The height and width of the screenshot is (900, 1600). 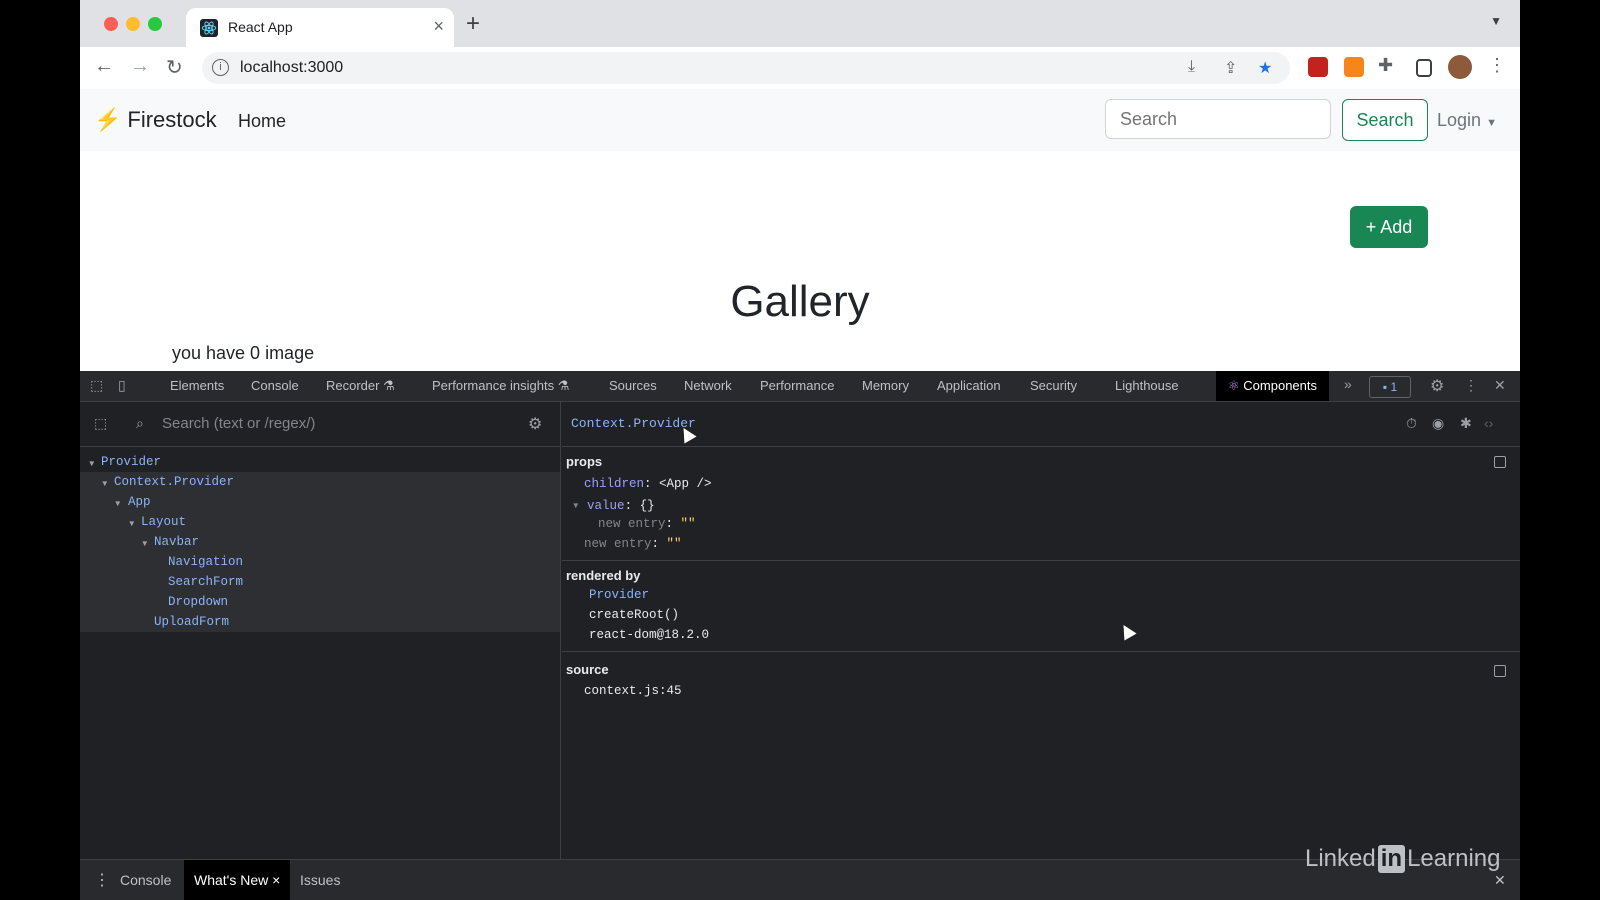 What do you see at coordinates (1147, 385) in the screenshot?
I see `tab-lighthouse: Lighthouse` at bounding box center [1147, 385].